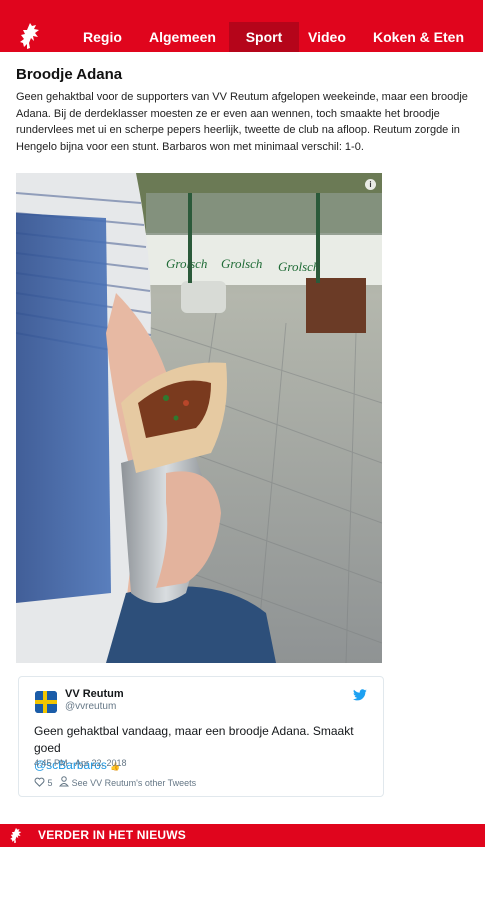 This screenshot has width=491, height=900. Describe the element at coordinates (264, 37) in the screenshot. I see `nav-item-sport: Sport` at that location.